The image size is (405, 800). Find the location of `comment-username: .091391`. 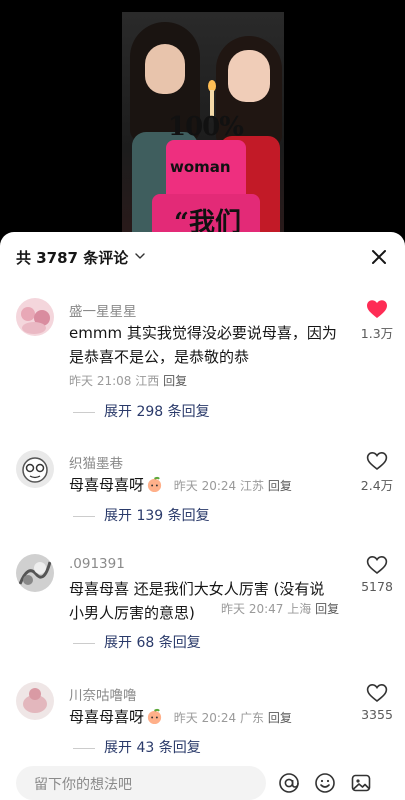

comment-username: .091391 is located at coordinates (97, 564).